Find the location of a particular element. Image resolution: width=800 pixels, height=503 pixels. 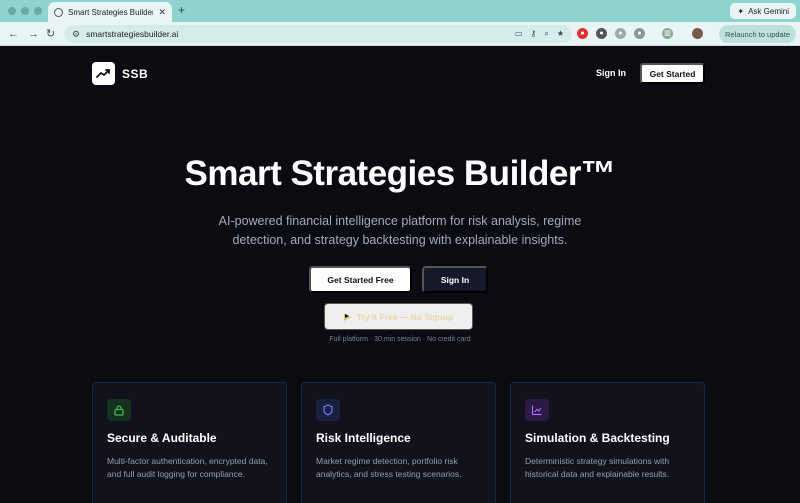

relaunch-button: Relaunch to update is located at coordinates (757, 34).